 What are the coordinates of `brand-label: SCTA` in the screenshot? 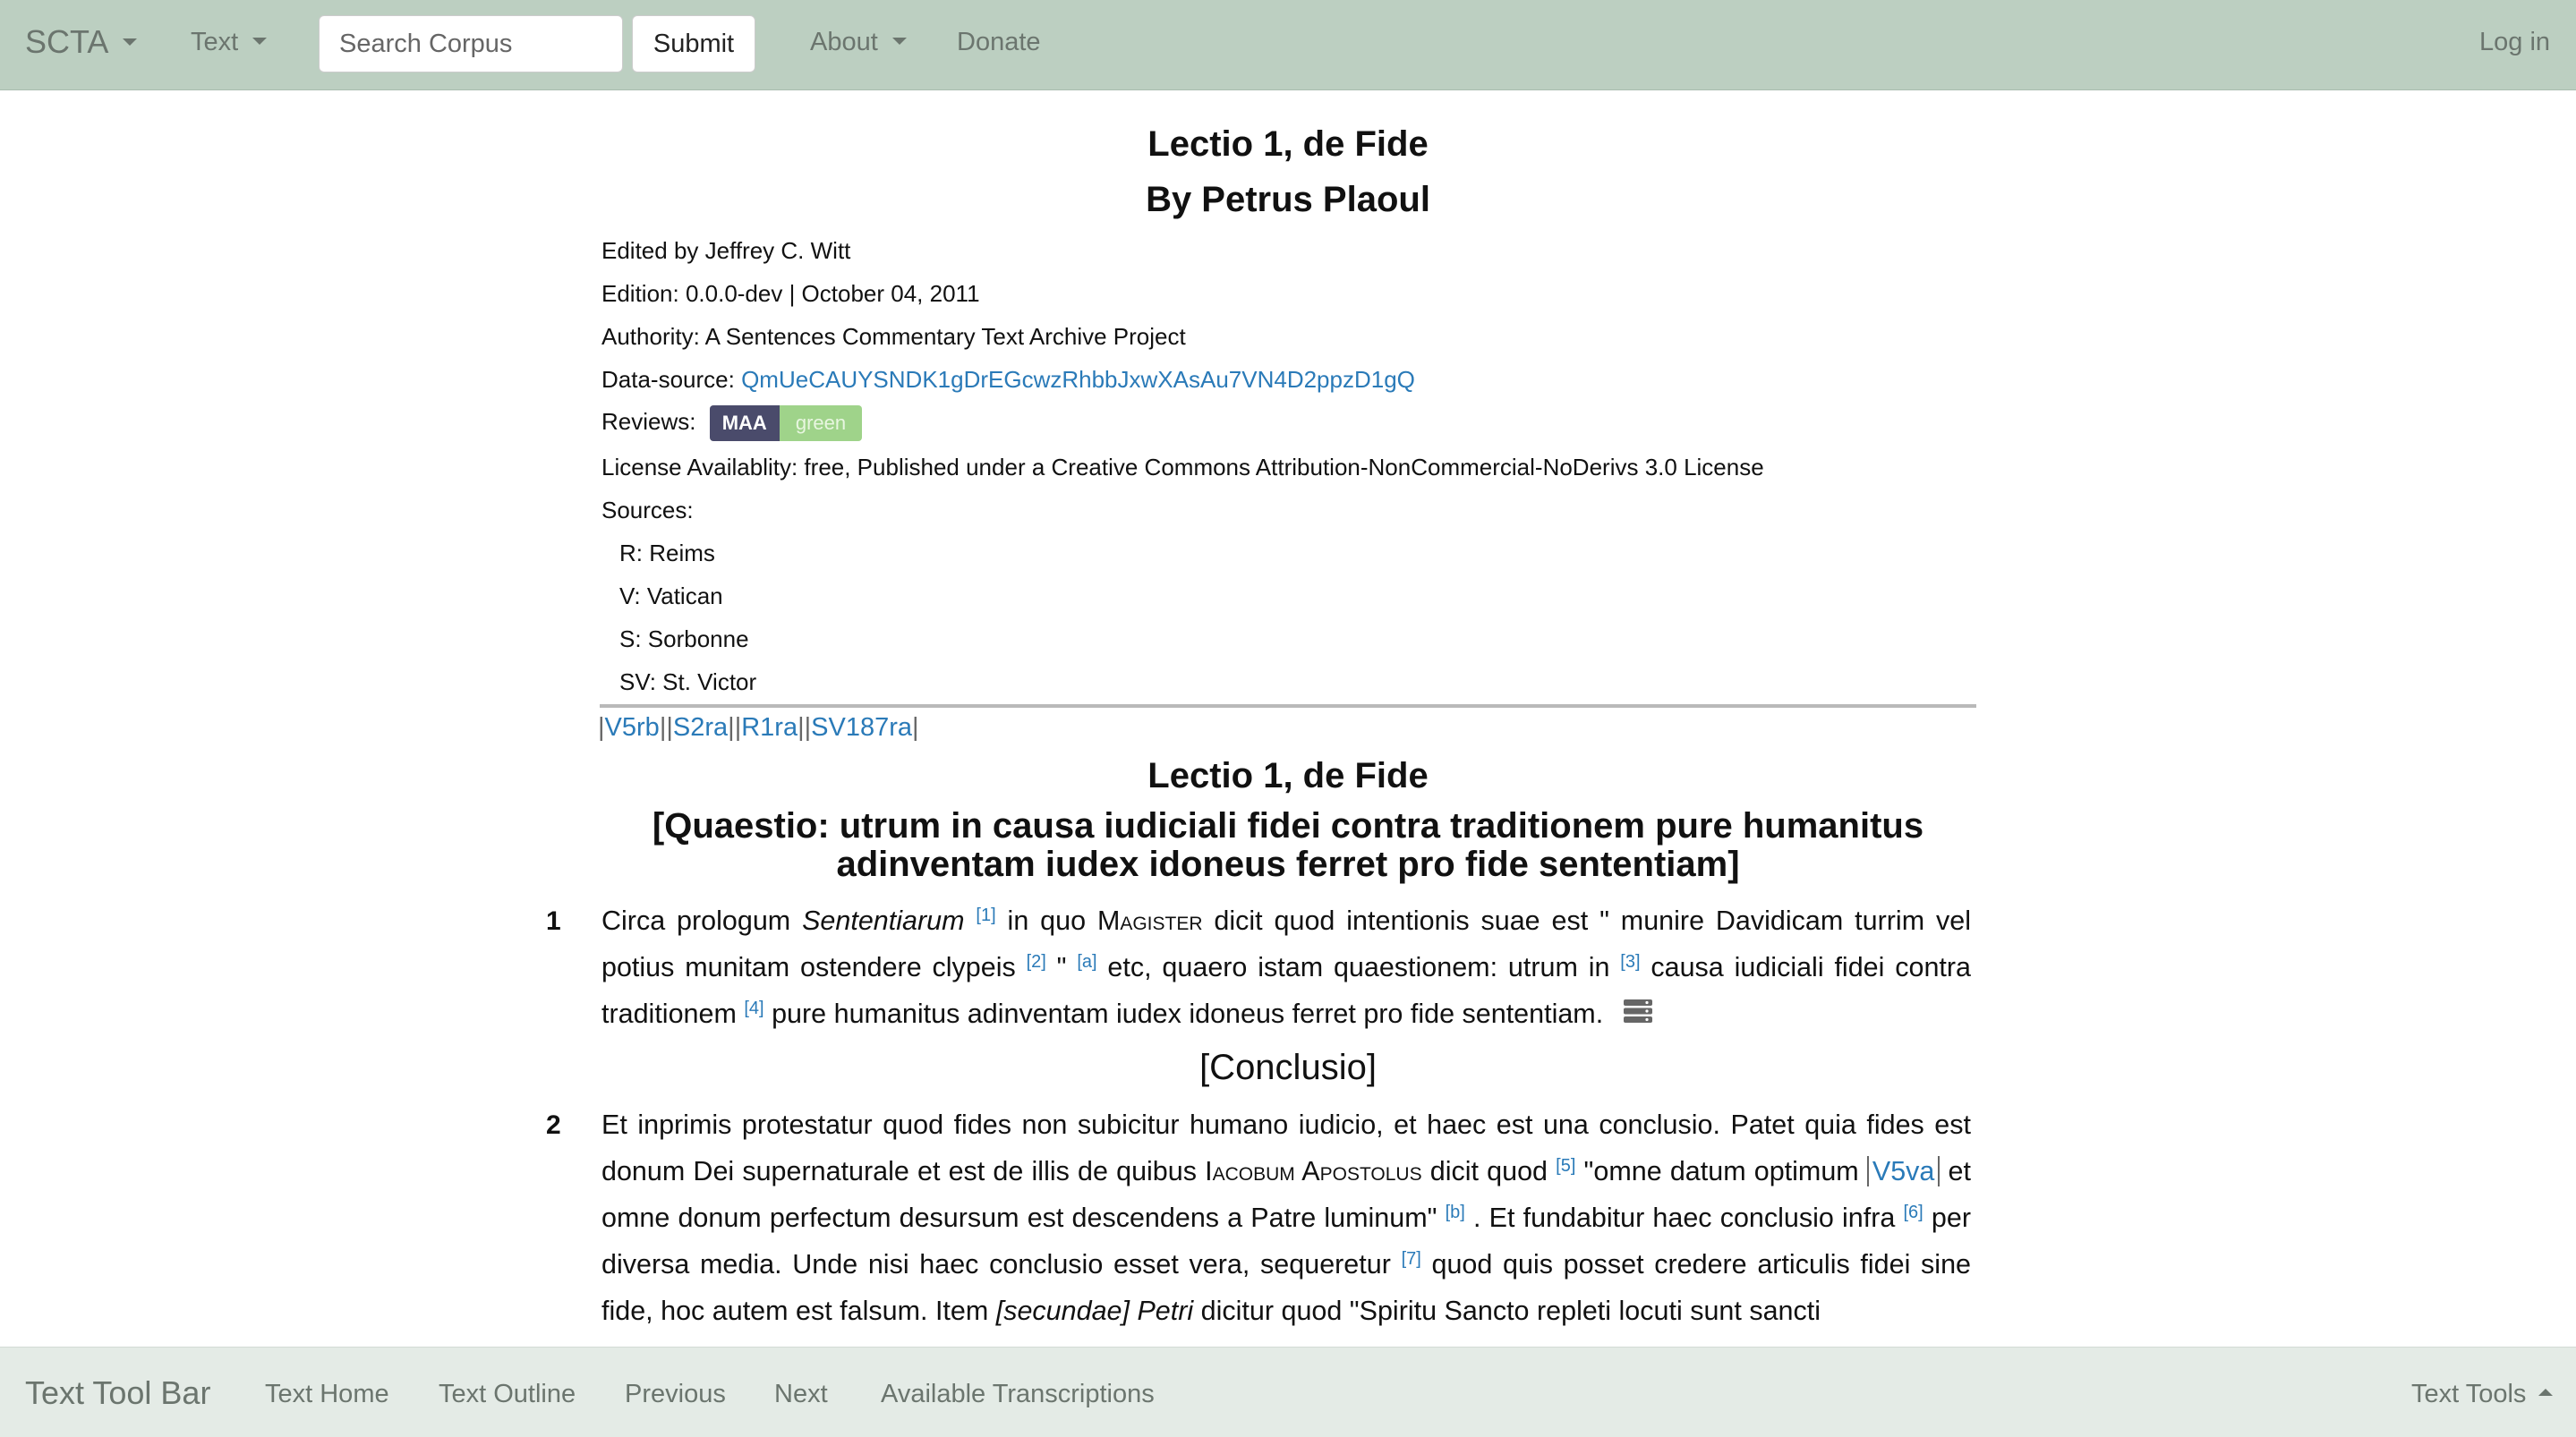 It's located at (67, 41).